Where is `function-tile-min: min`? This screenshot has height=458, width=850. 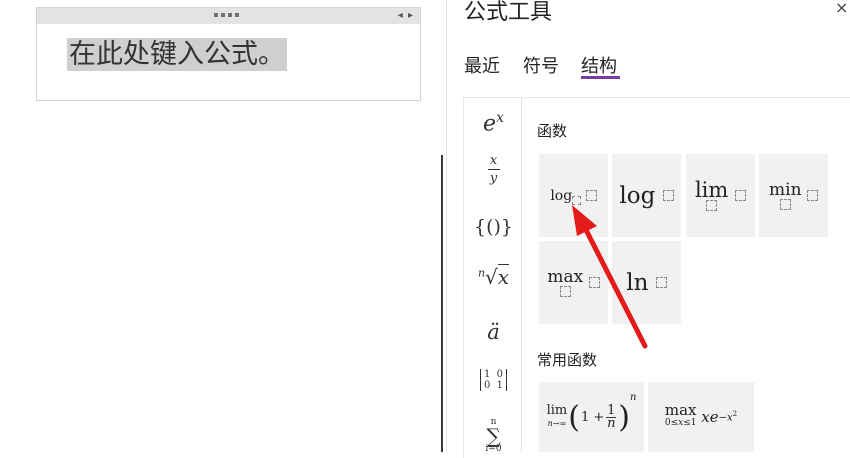 function-tile-min: min is located at coordinates (793, 195).